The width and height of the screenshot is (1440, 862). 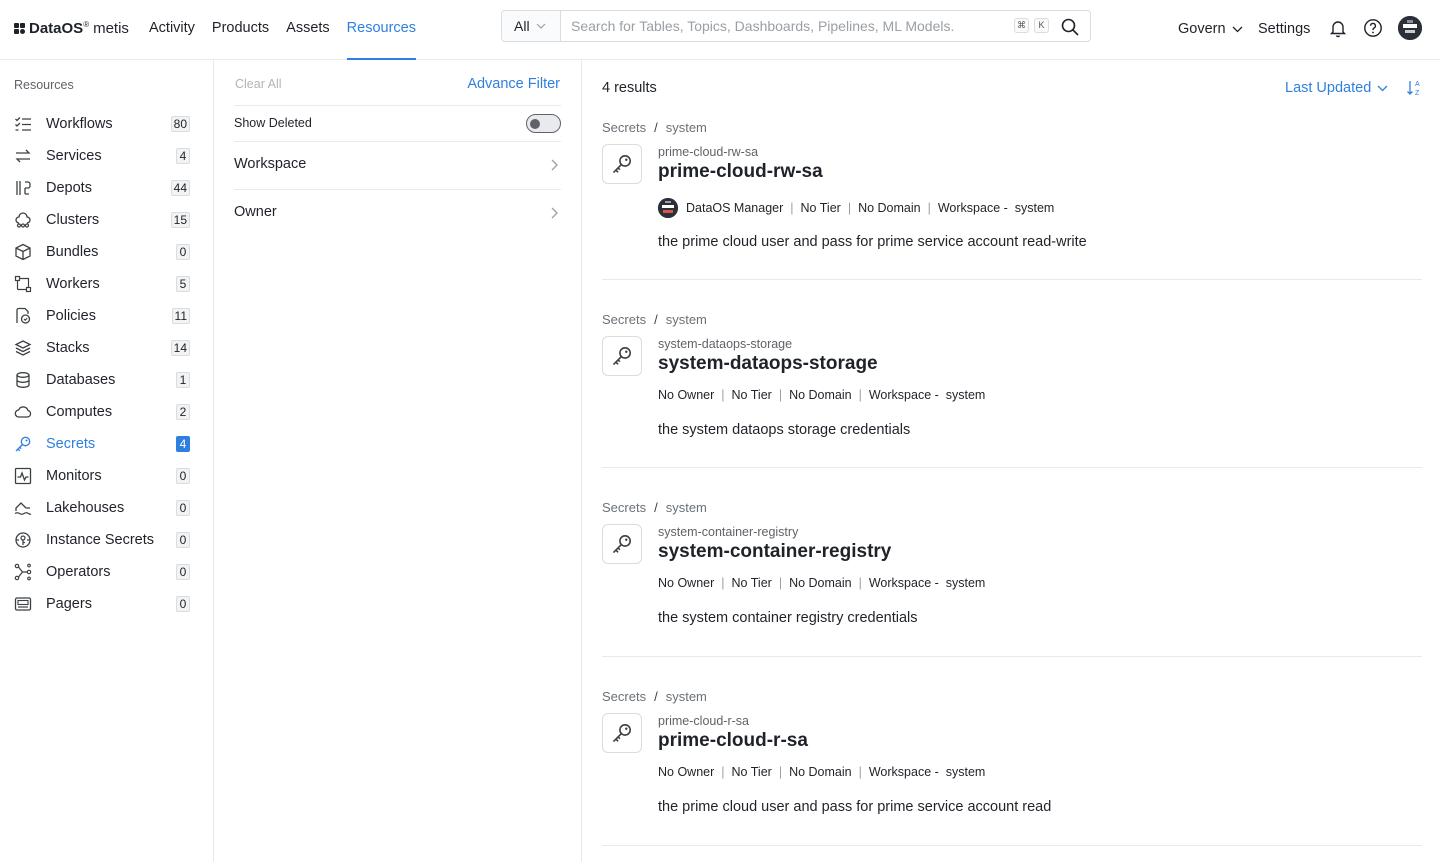 What do you see at coordinates (102, 604) in the screenshot?
I see `sidebar-item-pagers: Pagers 0` at bounding box center [102, 604].